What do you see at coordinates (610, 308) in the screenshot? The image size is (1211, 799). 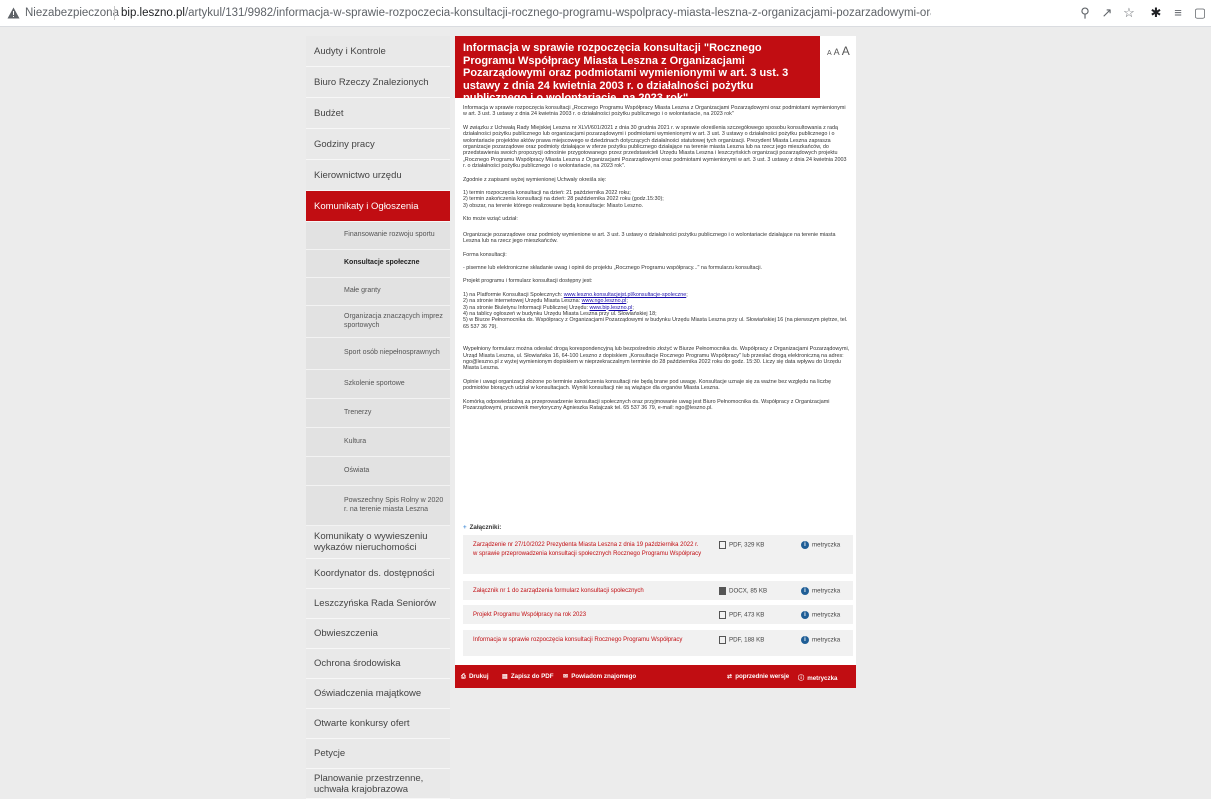 I see `bip-link: www.bip.leszno.pl` at bounding box center [610, 308].